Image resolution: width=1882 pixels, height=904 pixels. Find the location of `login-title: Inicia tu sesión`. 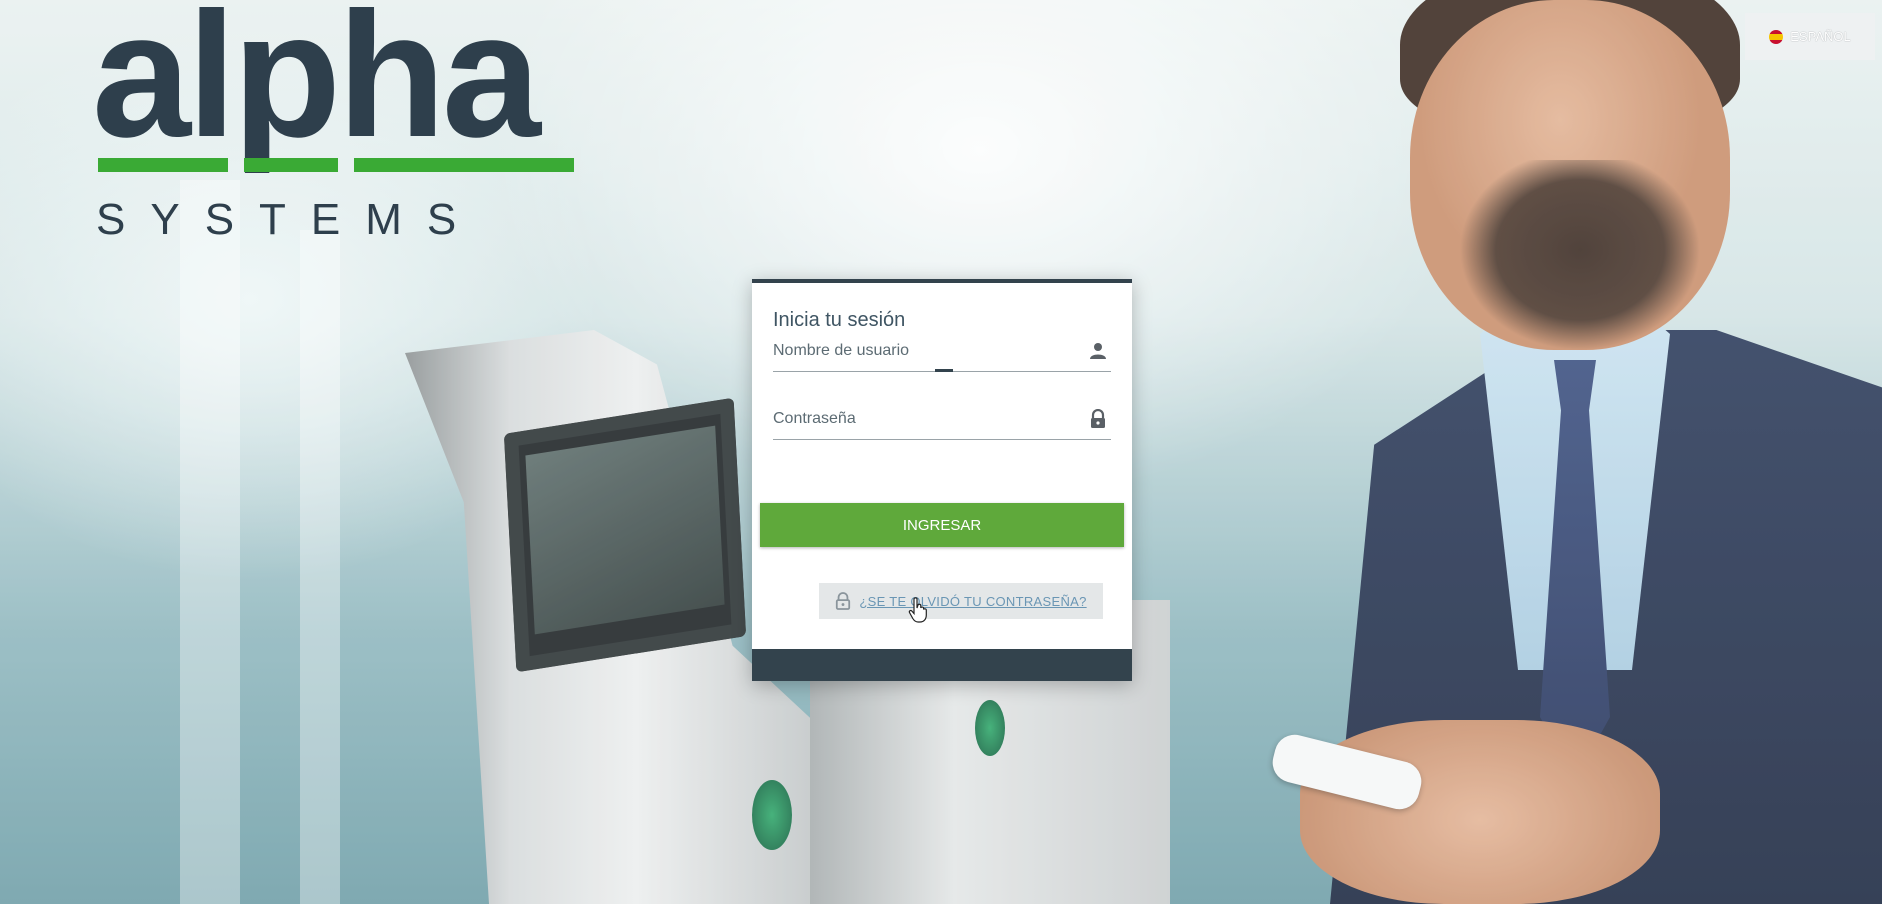

login-title: Inicia tu sesión is located at coordinates (839, 320).